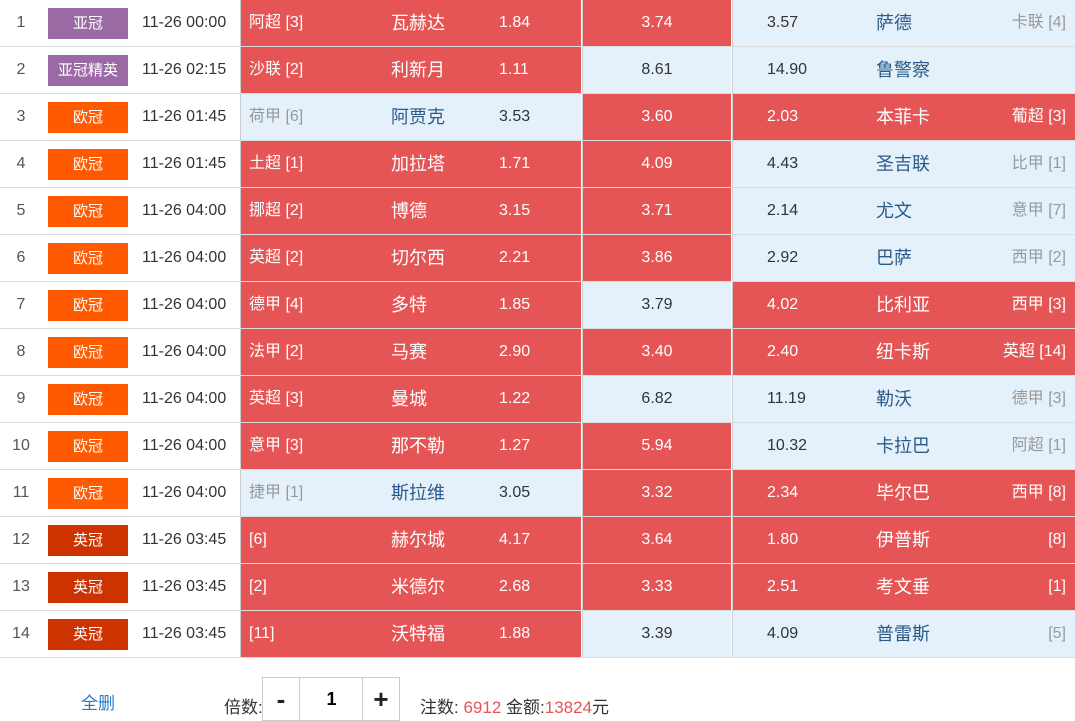 This screenshot has height=721, width=1075. I want to click on away-team: 比利亚, so click(903, 305).